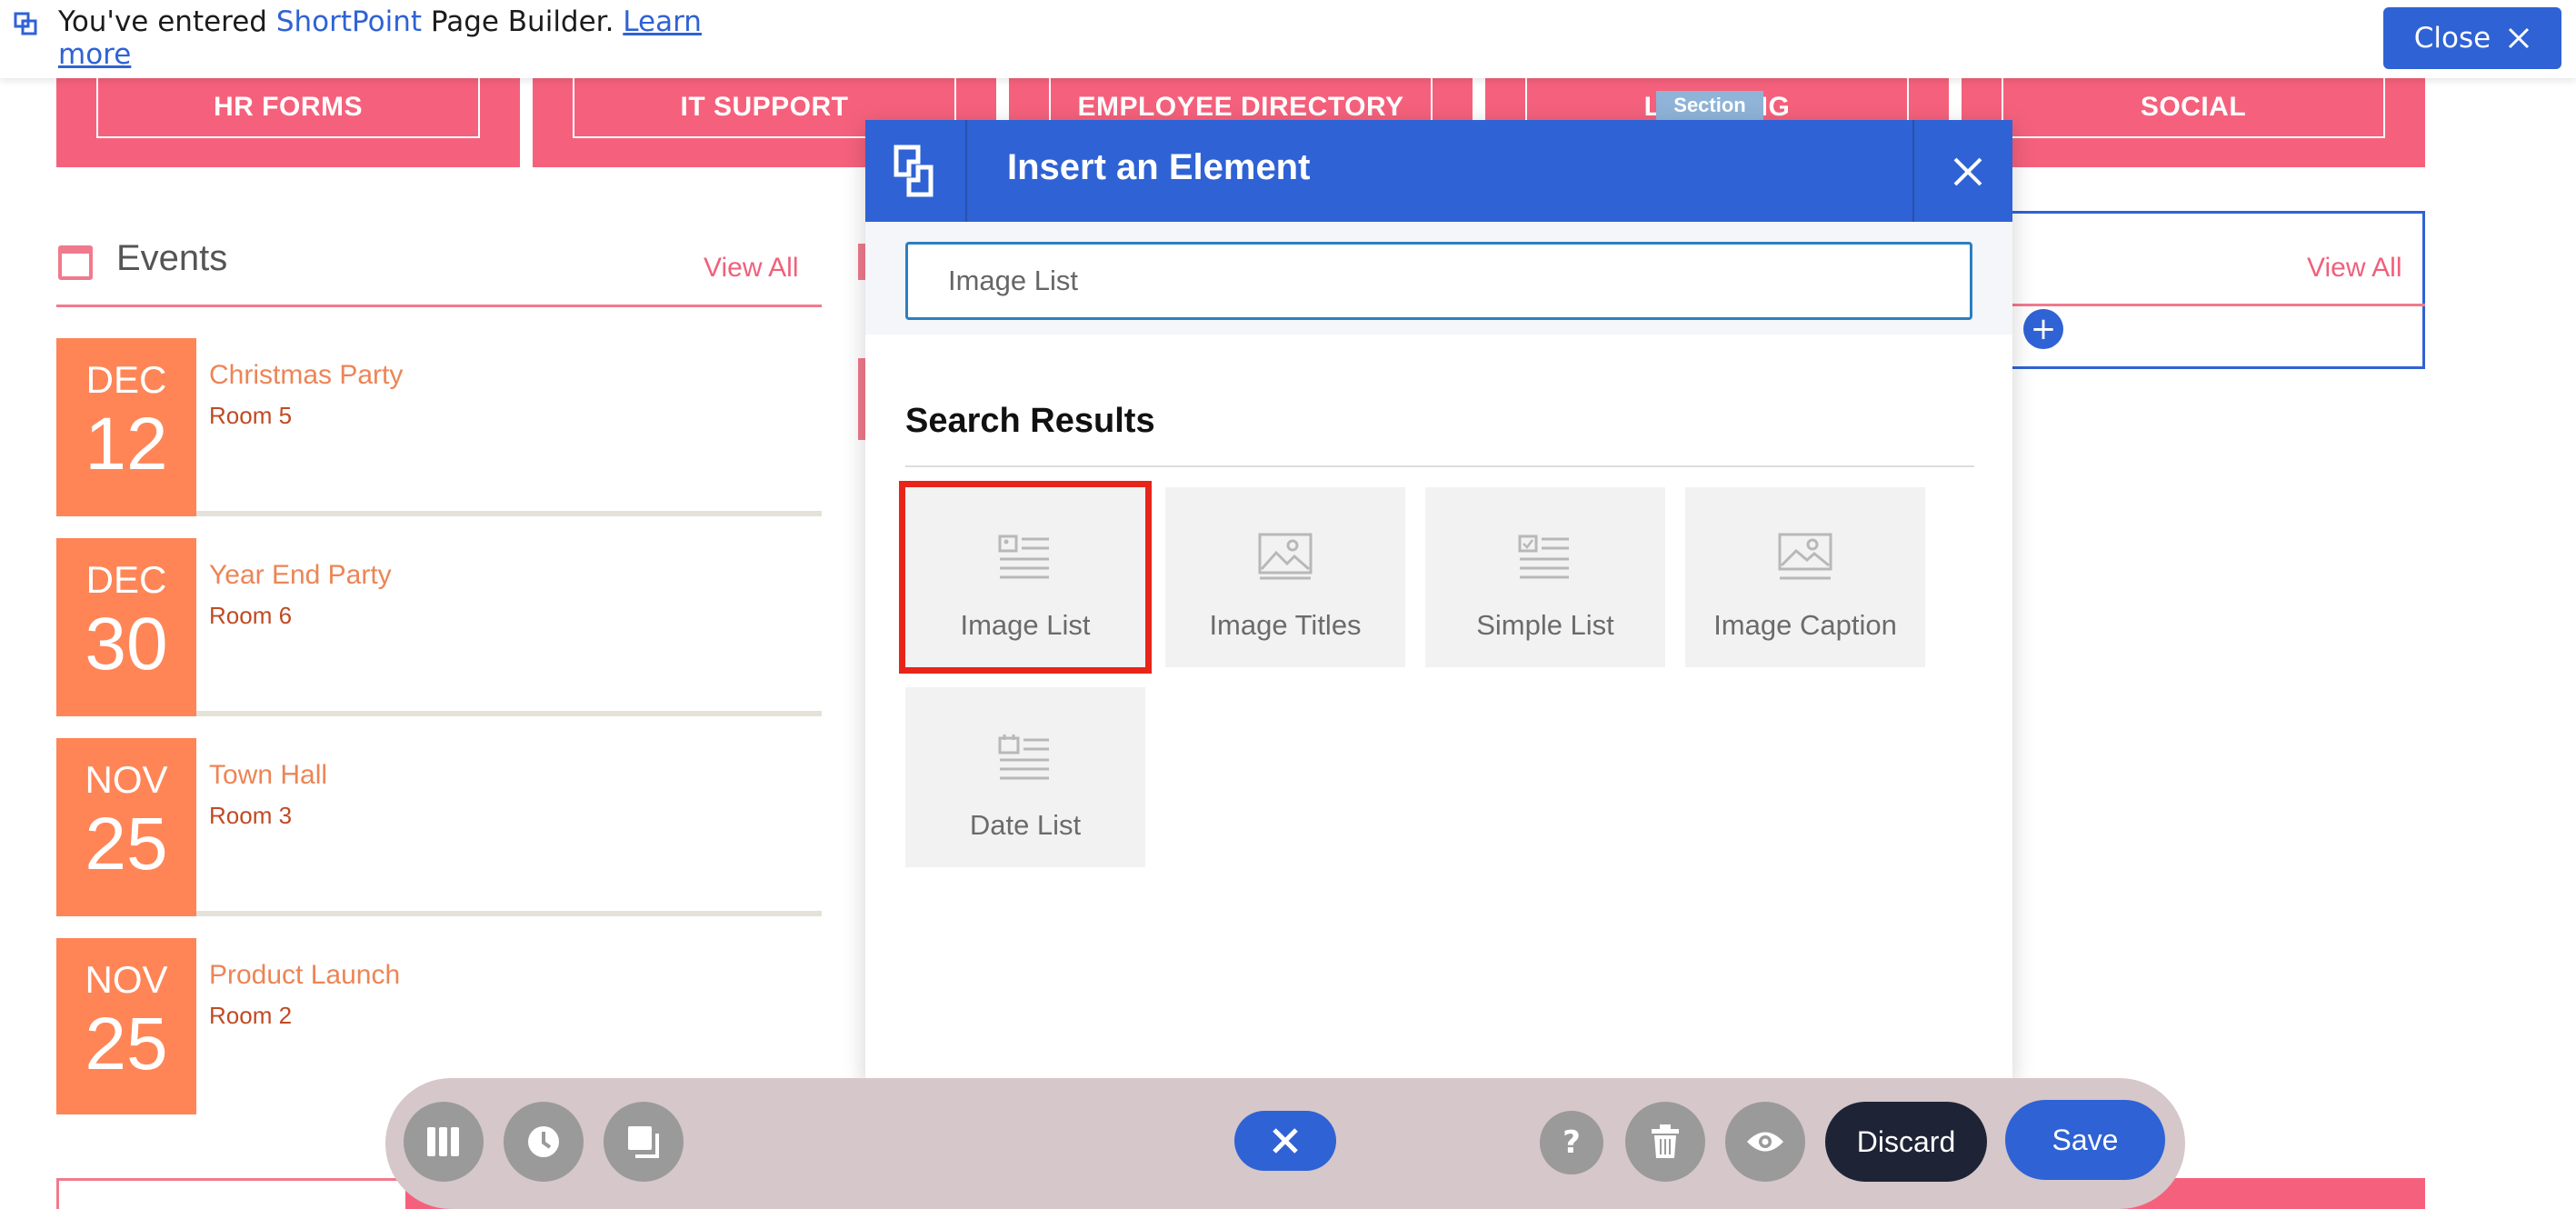  What do you see at coordinates (306, 375) in the screenshot?
I see `event-title: Christmas Party` at bounding box center [306, 375].